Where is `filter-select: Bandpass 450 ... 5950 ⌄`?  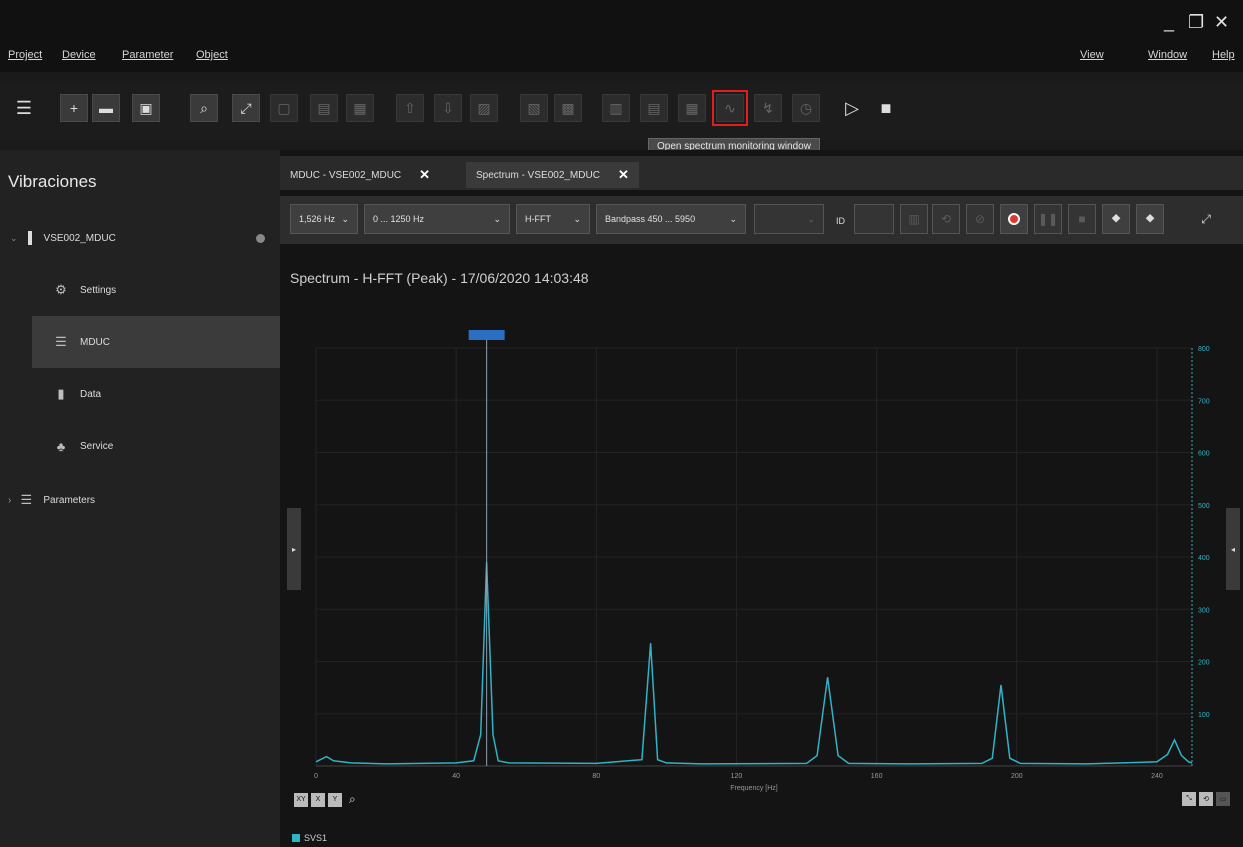 filter-select: Bandpass 450 ... 5950 ⌄ is located at coordinates (671, 219).